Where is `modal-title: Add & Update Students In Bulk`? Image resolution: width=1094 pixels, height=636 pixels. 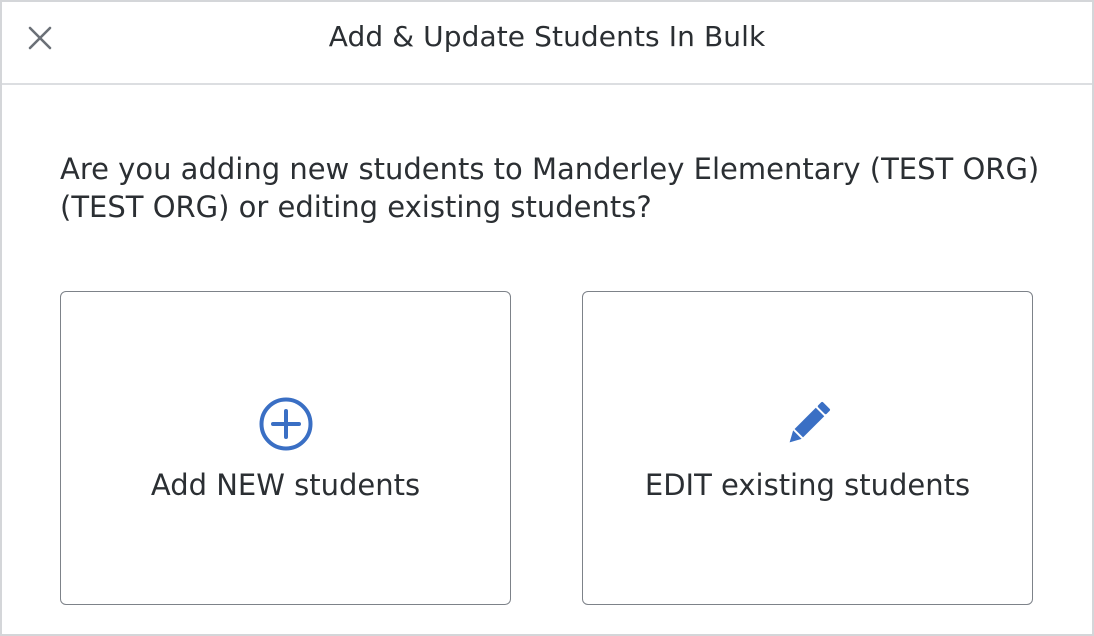
modal-title: Add & Update Students In Bulk is located at coordinates (547, 36).